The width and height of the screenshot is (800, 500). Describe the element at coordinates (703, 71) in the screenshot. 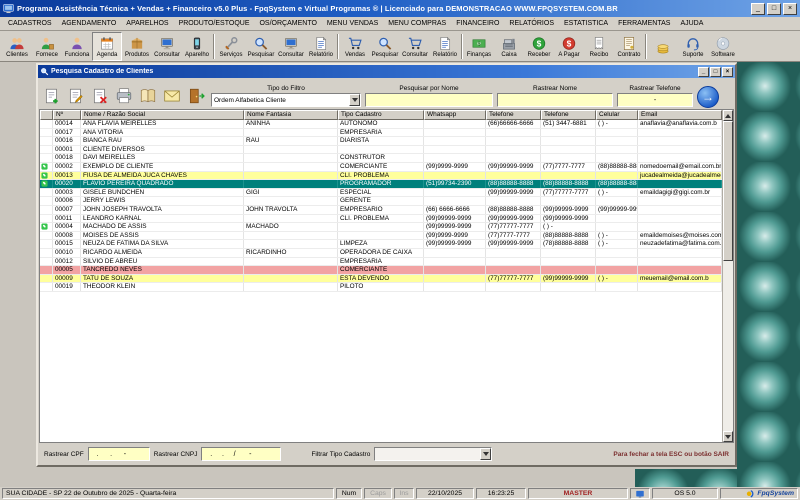

I see `child-minimize-button: _` at that location.